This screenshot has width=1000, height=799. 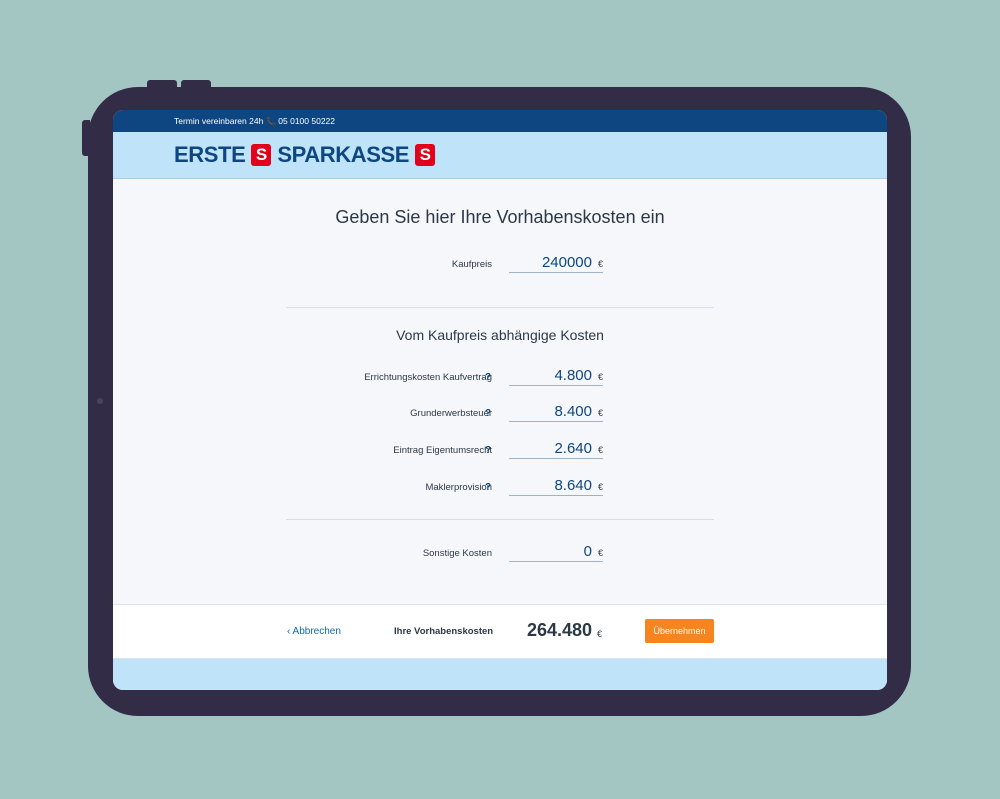 What do you see at coordinates (451, 413) in the screenshot?
I see `cost-label: Grunderwerbsteuer` at bounding box center [451, 413].